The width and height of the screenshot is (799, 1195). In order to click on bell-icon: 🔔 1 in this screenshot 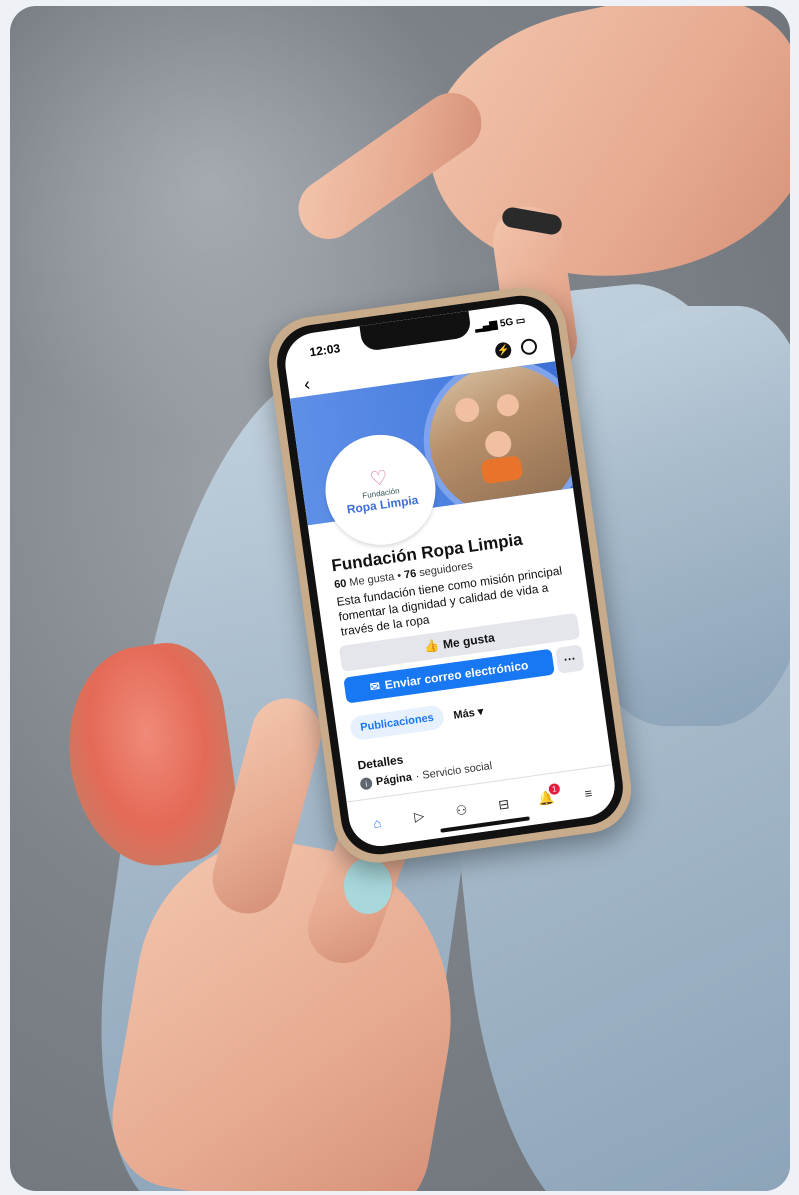, I will do `click(548, 795)`.